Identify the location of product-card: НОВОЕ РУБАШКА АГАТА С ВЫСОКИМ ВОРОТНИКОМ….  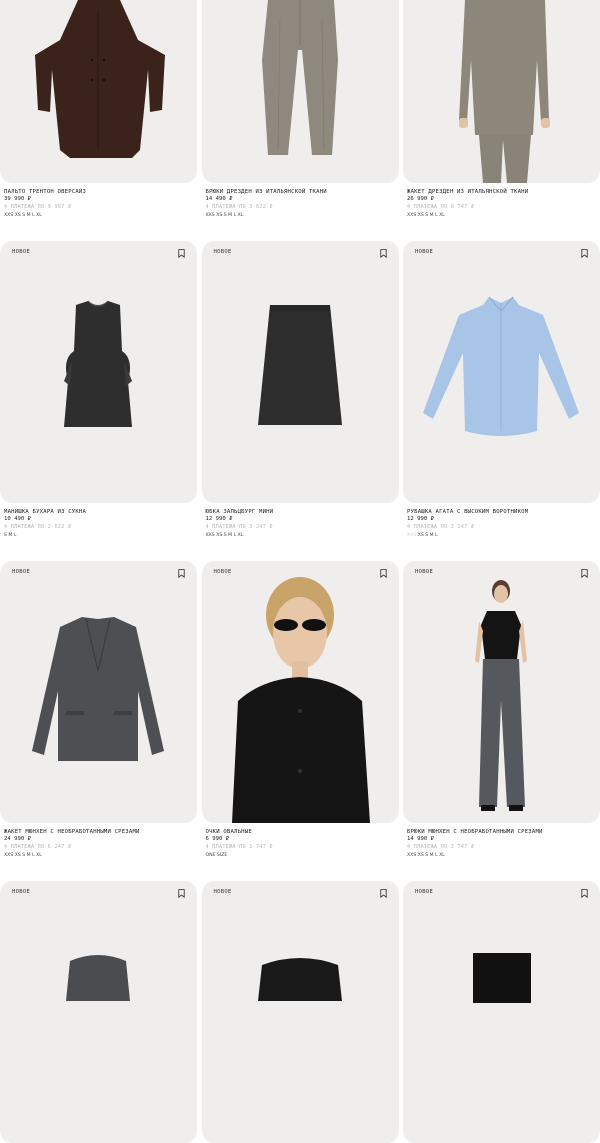
(501, 398).